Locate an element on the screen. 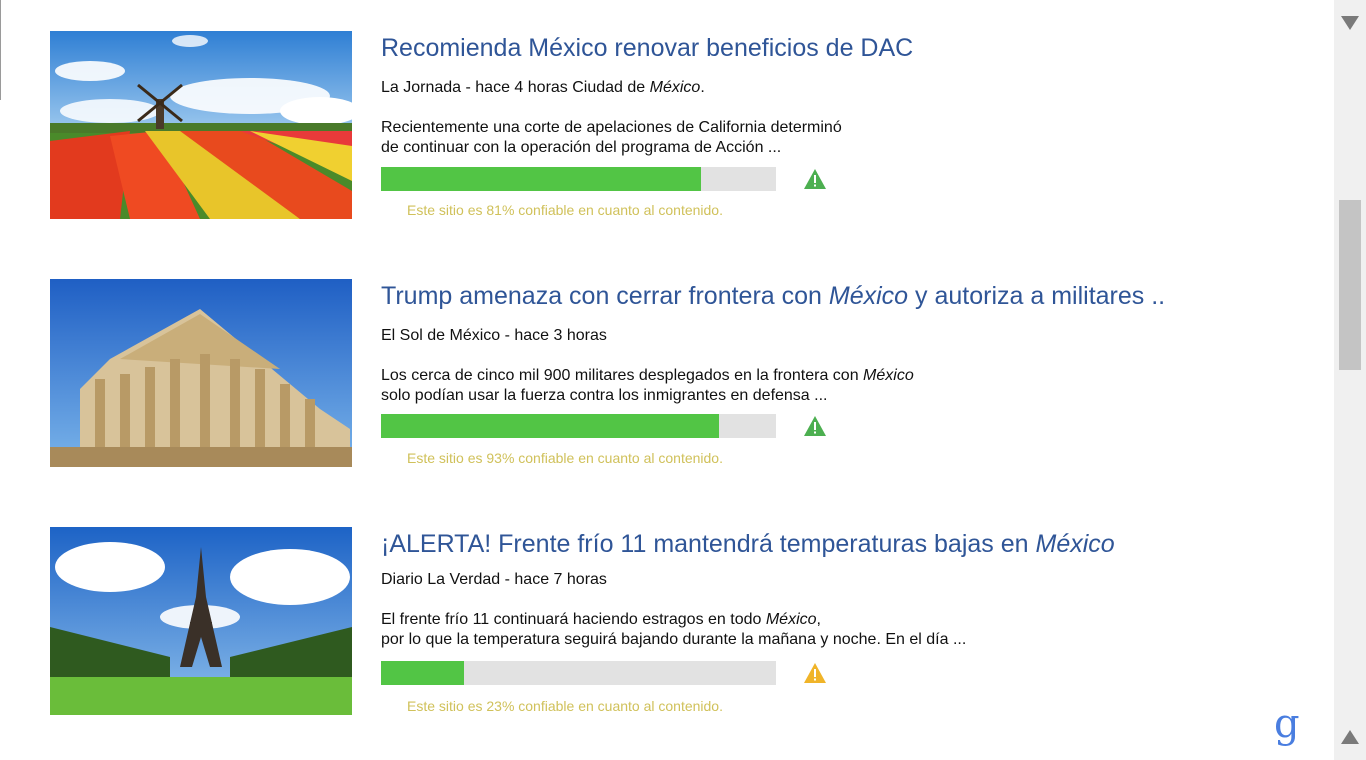  left-edge-line is located at coordinates (0, 50).